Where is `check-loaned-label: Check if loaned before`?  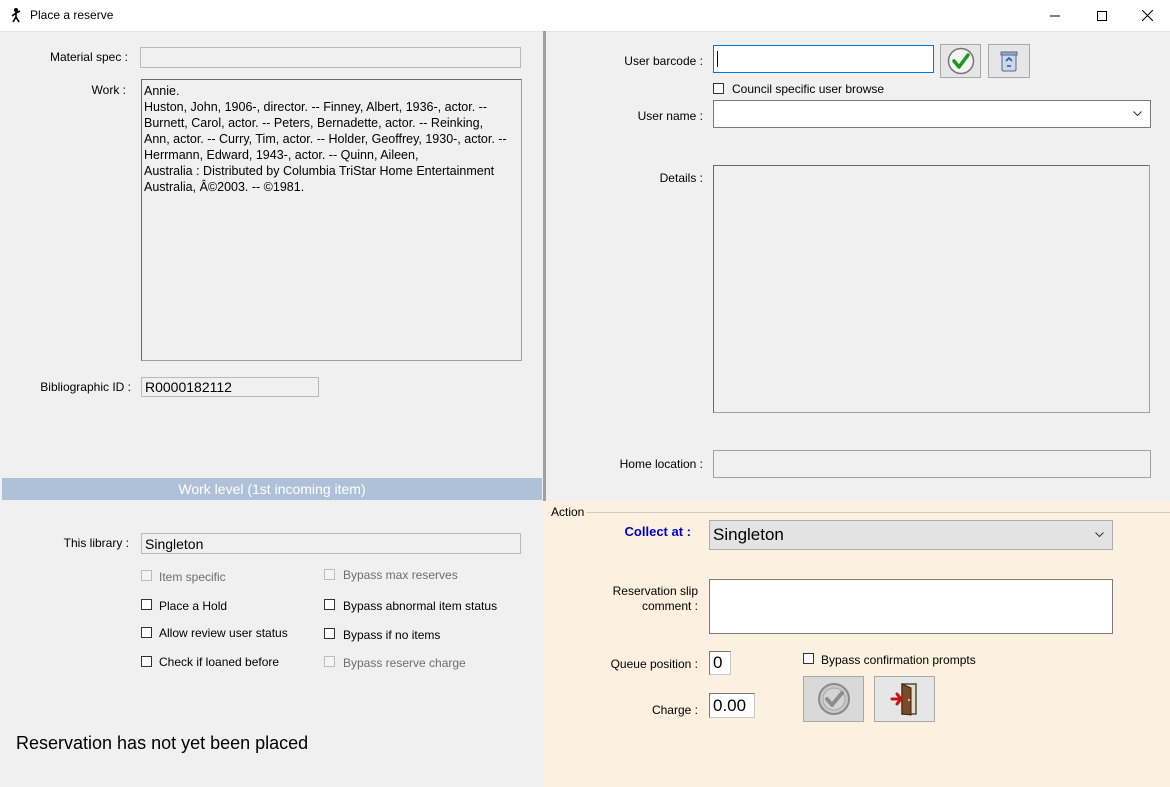
check-loaned-label: Check if loaned before is located at coordinates (219, 662).